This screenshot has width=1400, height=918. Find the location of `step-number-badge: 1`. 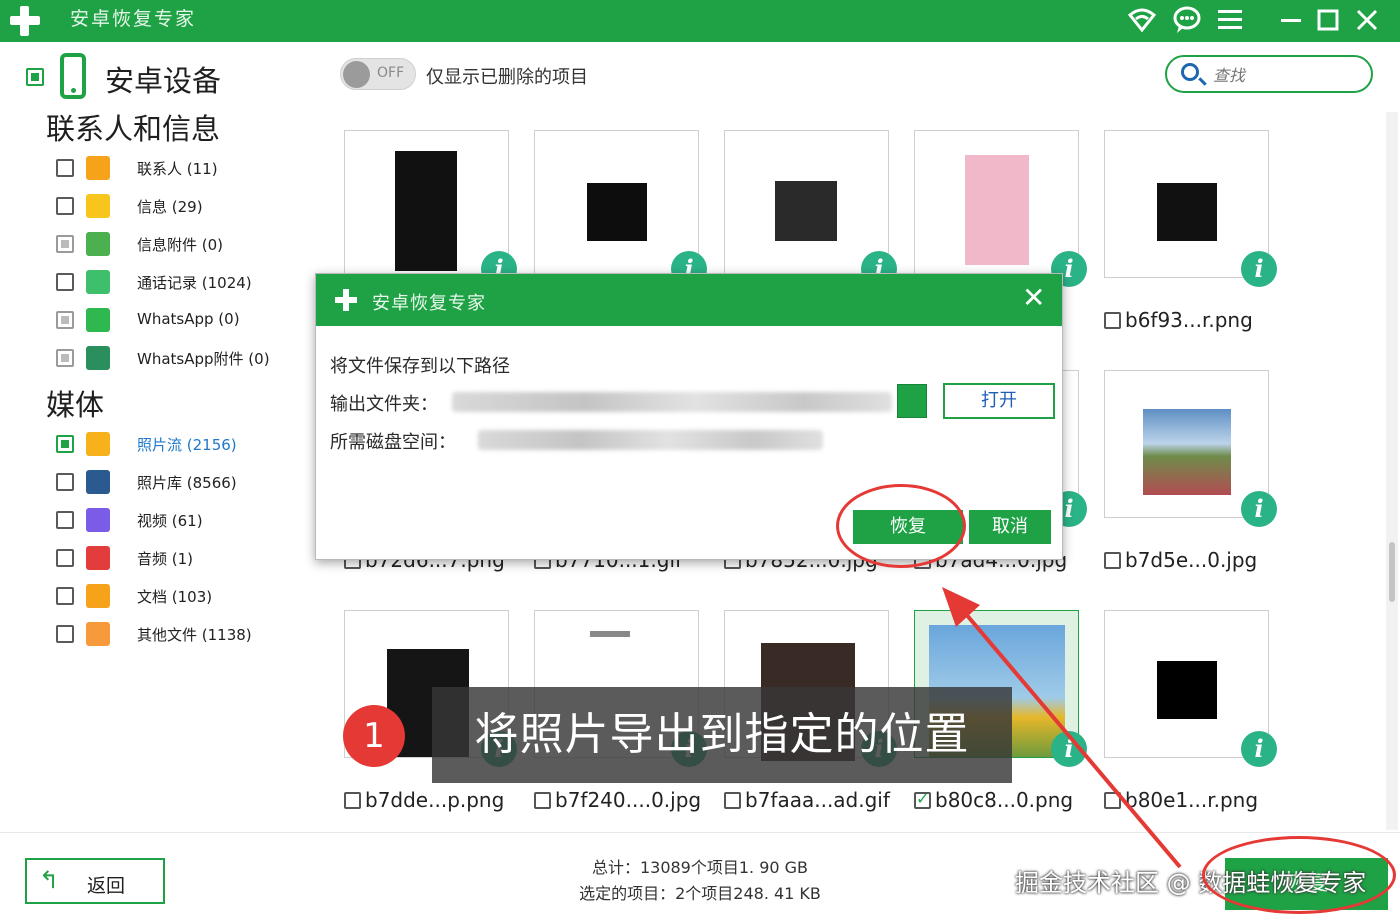

step-number-badge: 1 is located at coordinates (374, 736).